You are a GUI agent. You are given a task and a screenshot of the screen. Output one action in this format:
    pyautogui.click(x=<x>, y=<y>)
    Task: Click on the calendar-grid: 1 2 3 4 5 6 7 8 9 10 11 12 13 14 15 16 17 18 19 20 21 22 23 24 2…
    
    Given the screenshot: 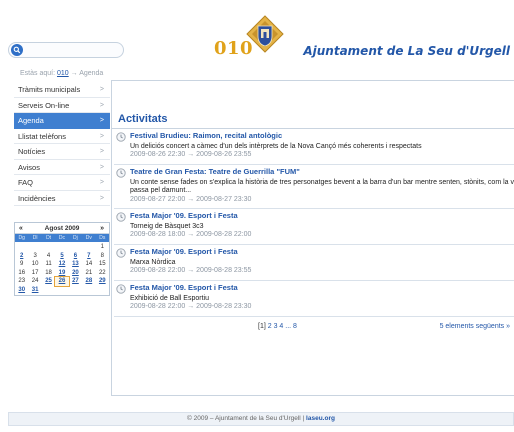 What is the action you would take?
    pyautogui.click(x=62, y=268)
    